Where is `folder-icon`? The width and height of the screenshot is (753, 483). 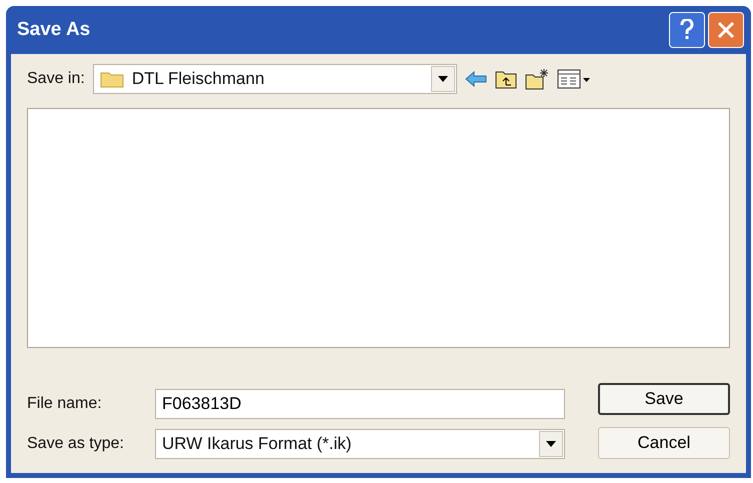 folder-icon is located at coordinates (112, 79).